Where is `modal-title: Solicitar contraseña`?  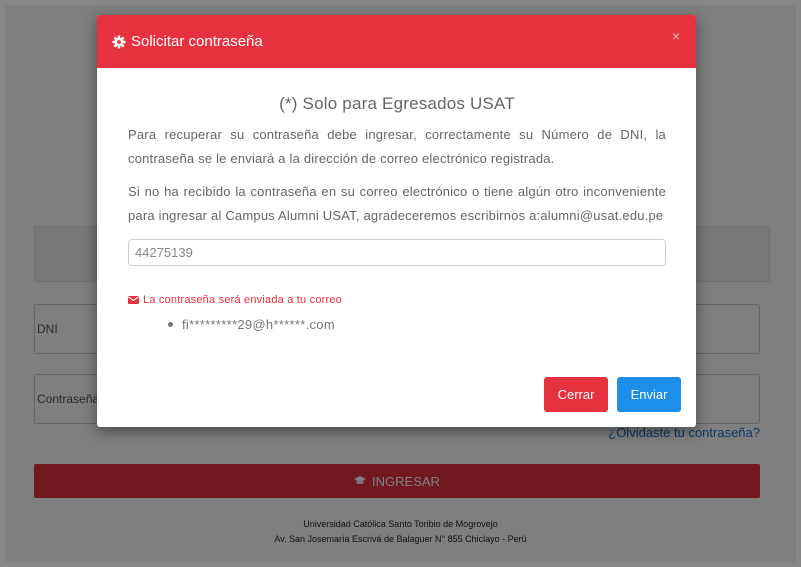
modal-title: Solicitar contraseña is located at coordinates (197, 41).